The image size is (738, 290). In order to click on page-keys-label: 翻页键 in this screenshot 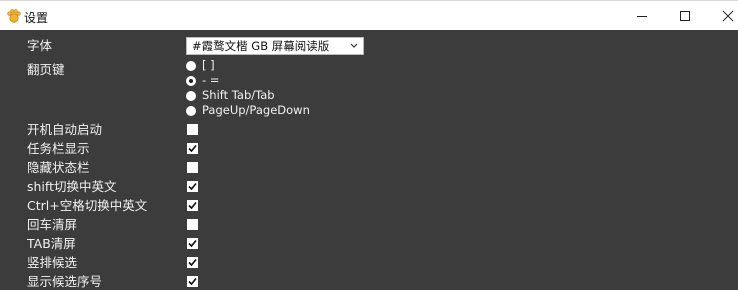, I will do `click(46, 69)`.